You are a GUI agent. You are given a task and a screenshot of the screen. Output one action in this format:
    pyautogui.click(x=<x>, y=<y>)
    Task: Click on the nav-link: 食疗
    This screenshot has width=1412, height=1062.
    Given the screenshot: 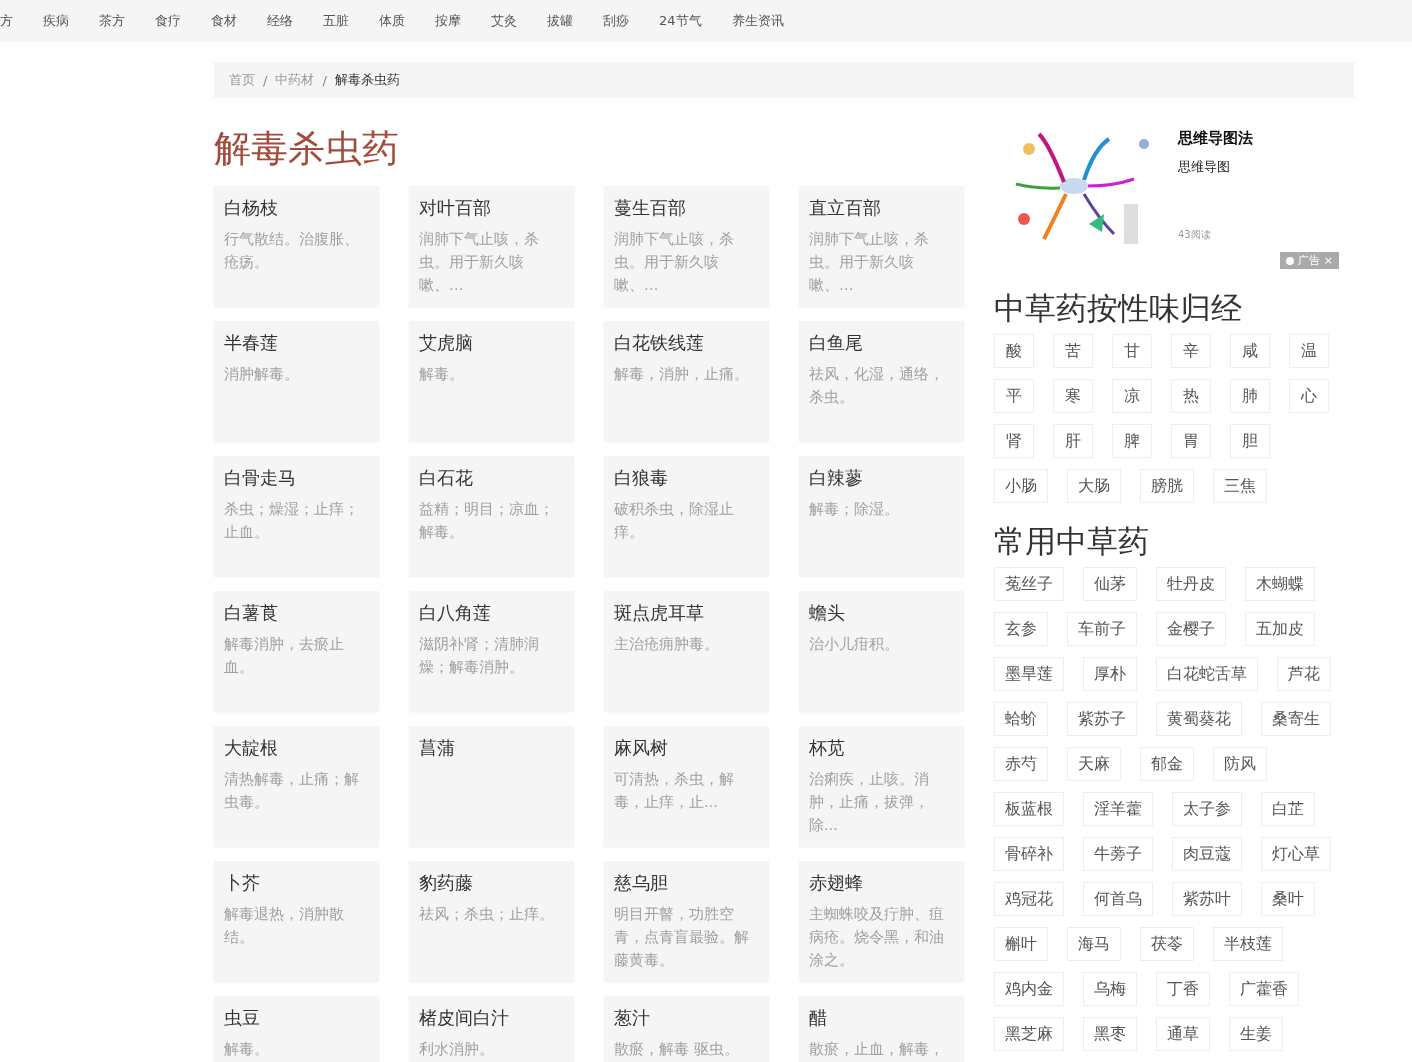 What is the action you would take?
    pyautogui.click(x=168, y=21)
    